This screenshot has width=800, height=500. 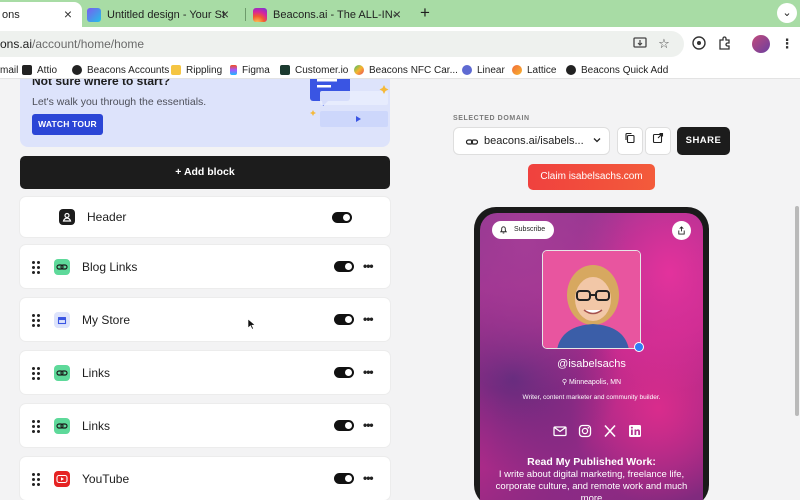 What do you see at coordinates (761, 44) in the screenshot?
I see `profile-avatar` at bounding box center [761, 44].